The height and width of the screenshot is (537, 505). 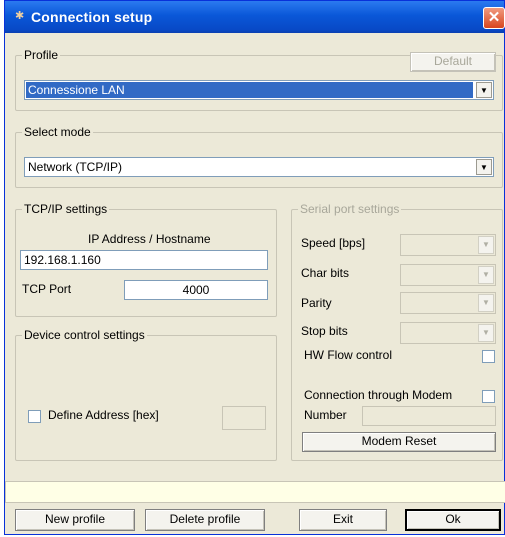 I want to click on profile-legend: Profile, so click(x=41, y=55).